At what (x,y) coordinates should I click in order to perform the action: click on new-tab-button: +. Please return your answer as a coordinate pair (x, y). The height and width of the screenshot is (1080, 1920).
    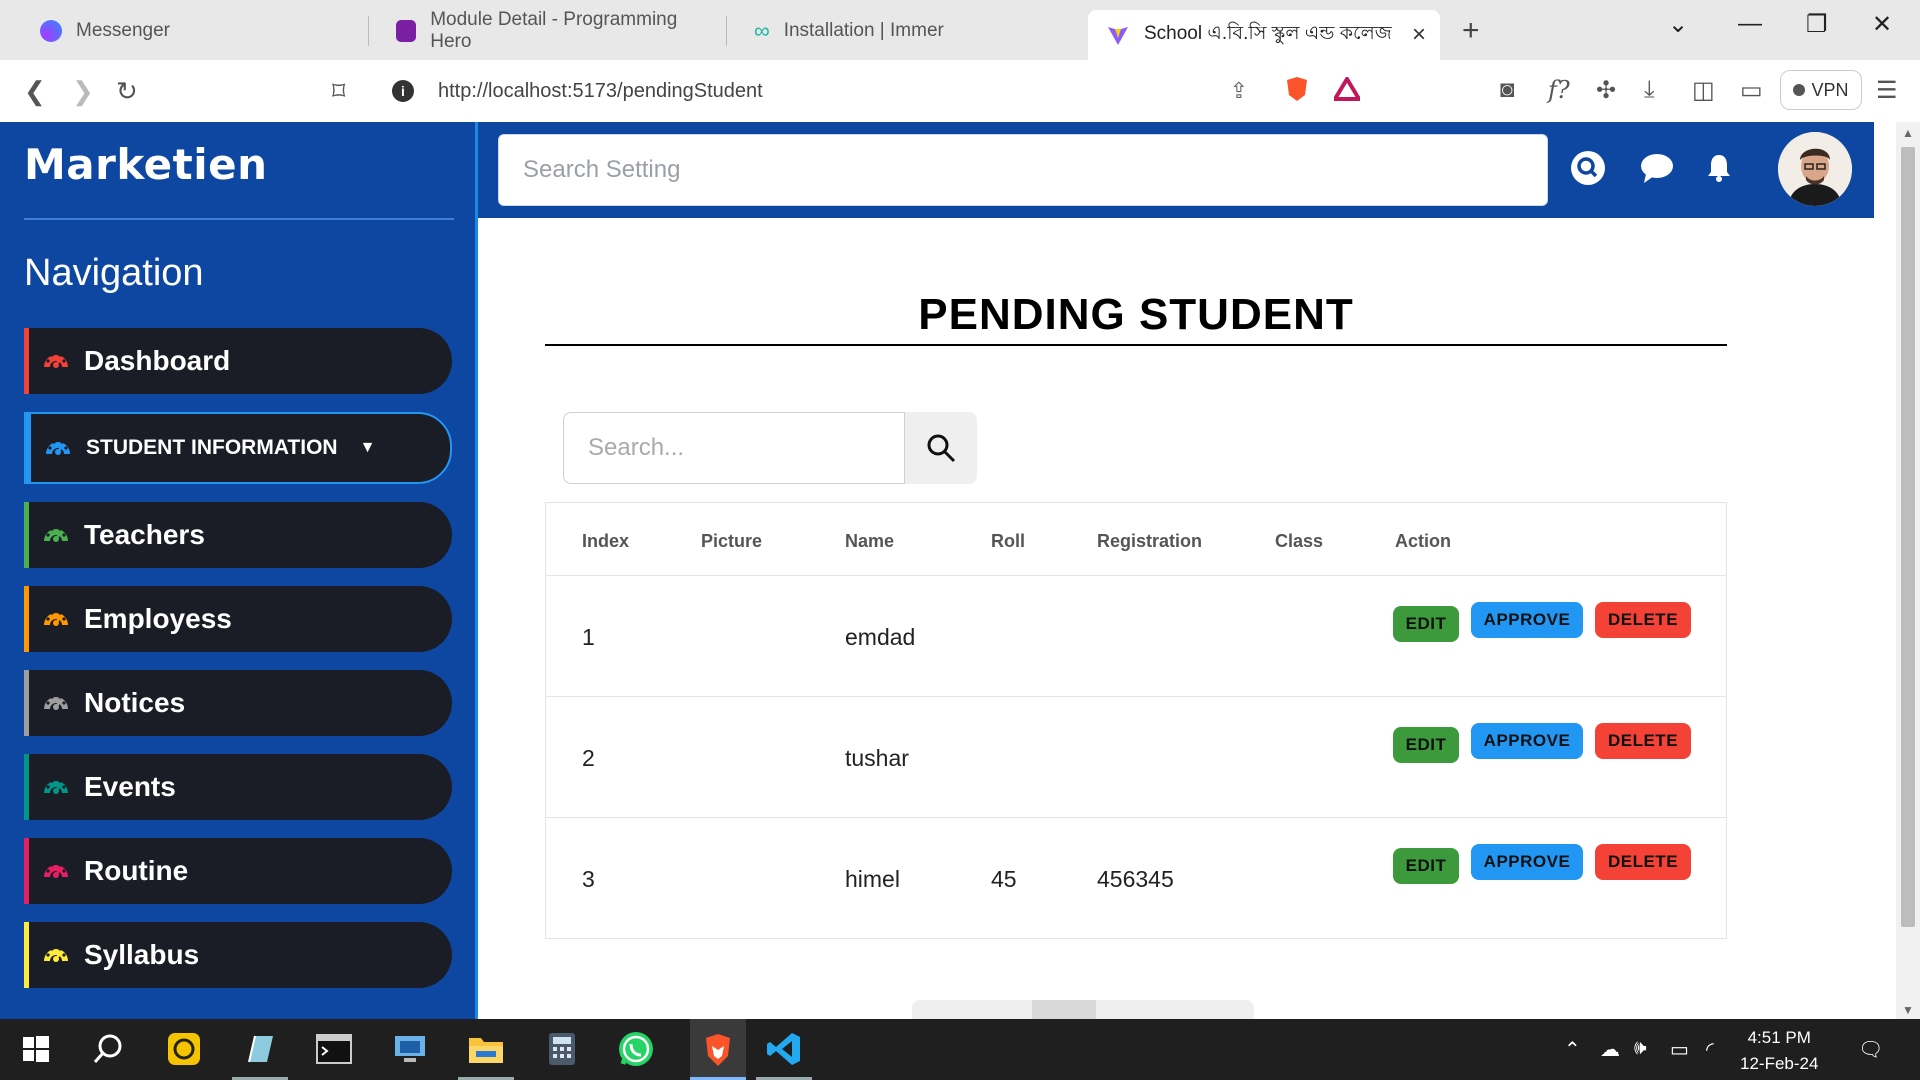
    Looking at the image, I should click on (1471, 31).